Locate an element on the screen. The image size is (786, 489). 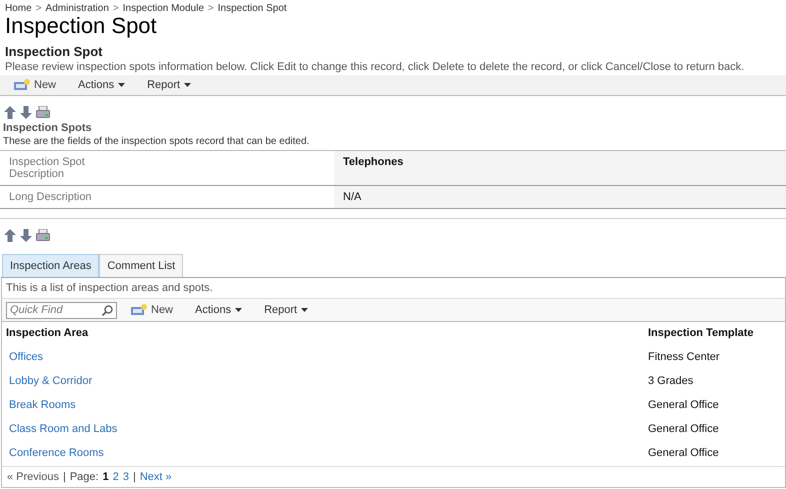
field-value: Telephones is located at coordinates (560, 168).